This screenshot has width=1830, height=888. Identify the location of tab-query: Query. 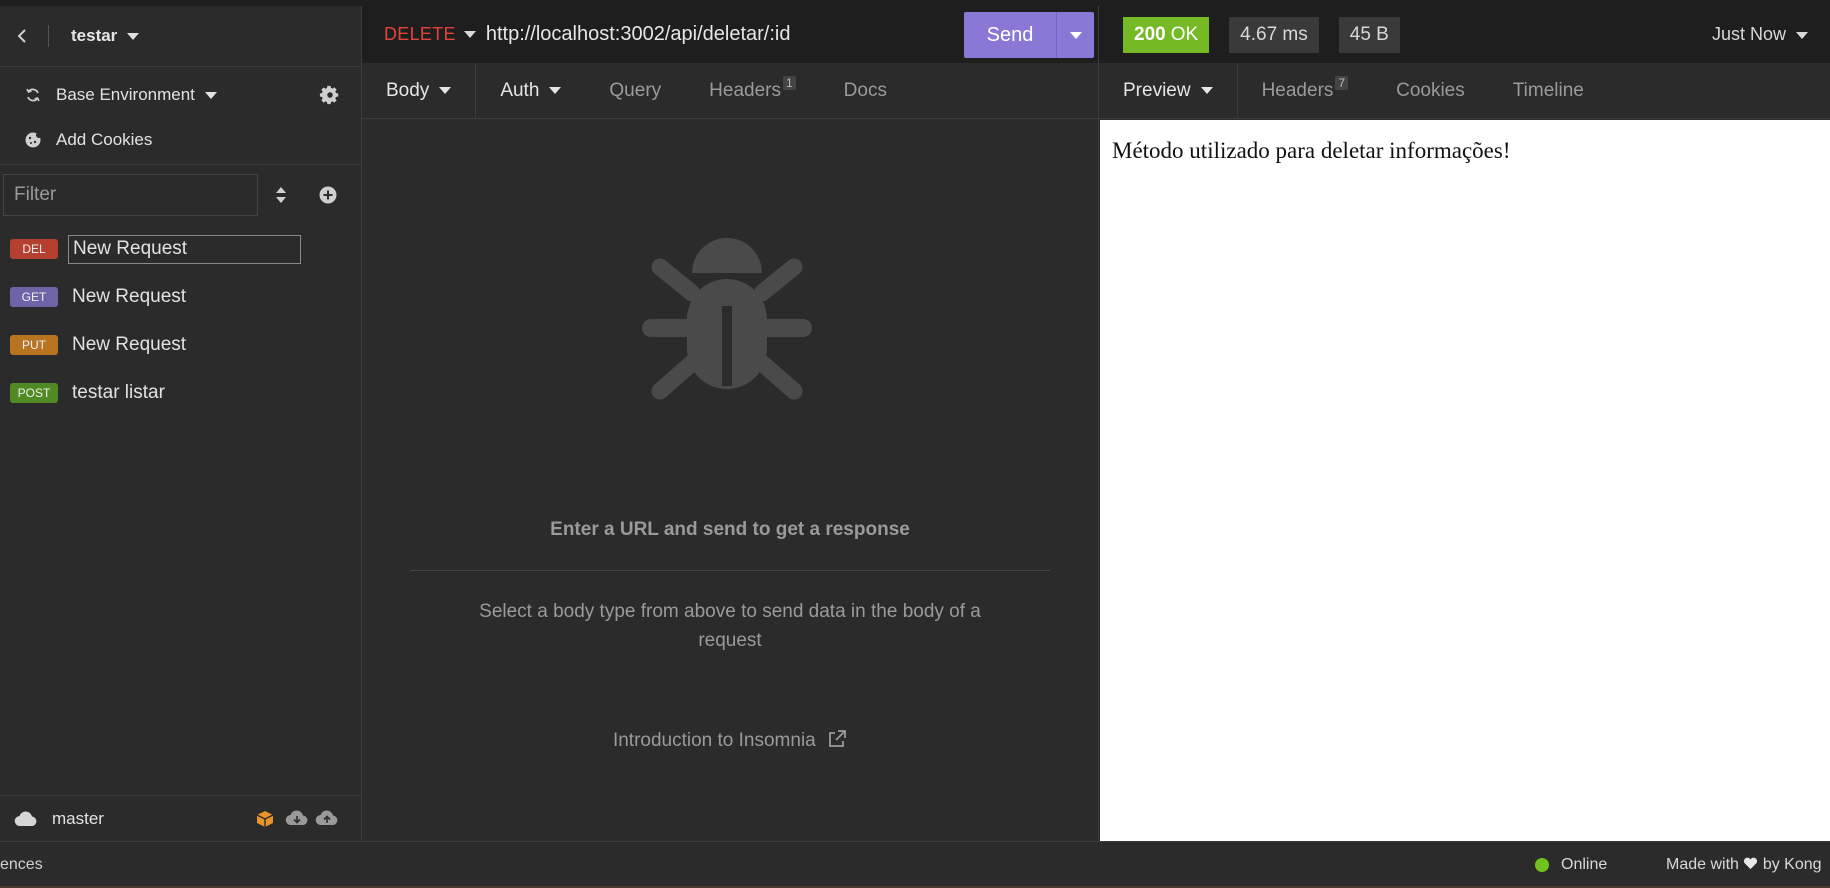
(635, 90).